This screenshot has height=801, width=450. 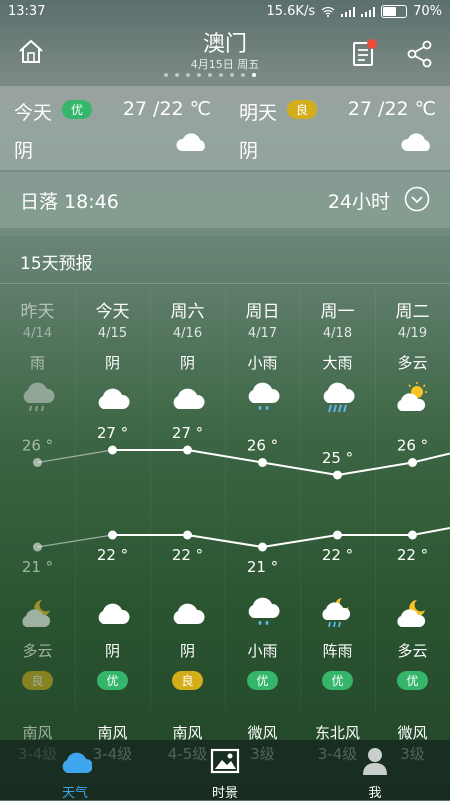 I want to click on today-label: 今天, so click(x=33, y=111).